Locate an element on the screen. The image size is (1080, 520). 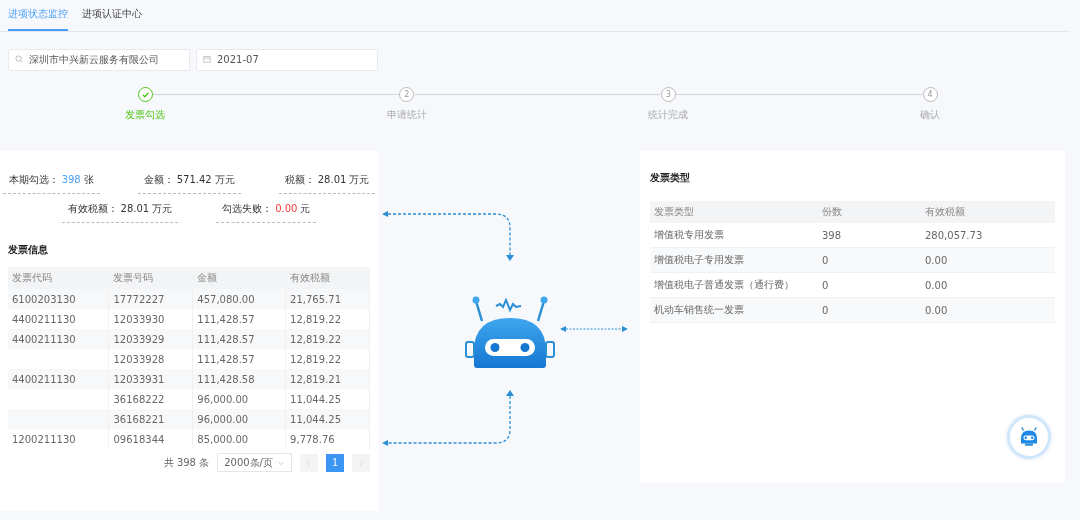
table-cell: 09618344 is located at coordinates (150, 439).